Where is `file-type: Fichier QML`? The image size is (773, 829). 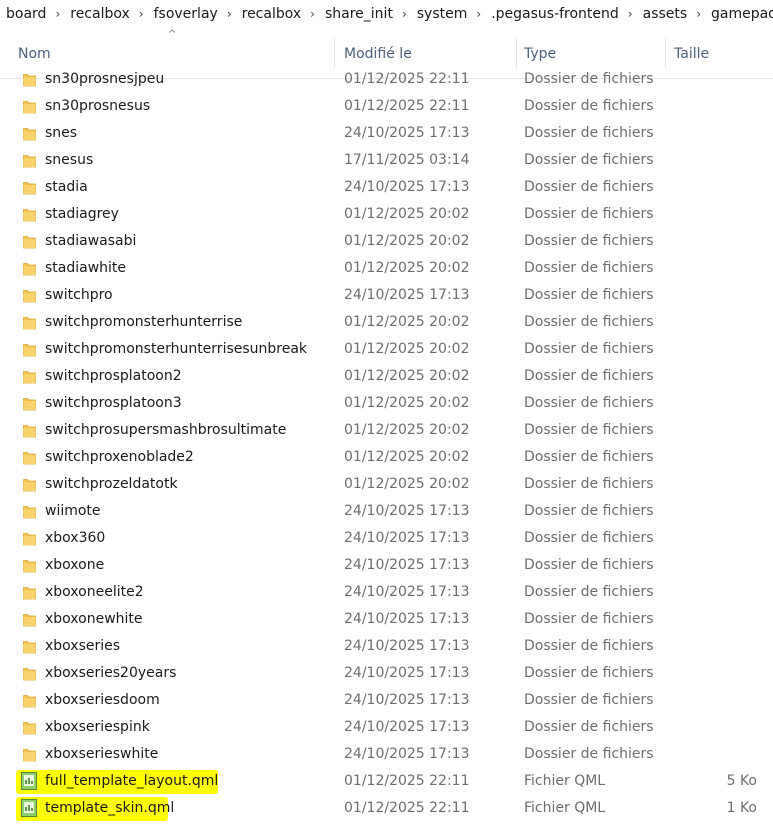 file-type: Fichier QML is located at coordinates (565, 781).